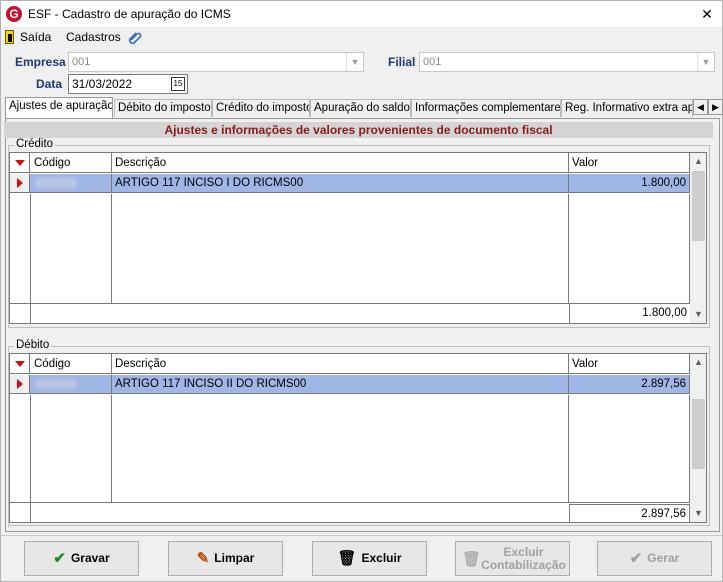 Image resolution: width=723 pixels, height=582 pixels. I want to click on tab-reg-informativo: Reg. Informativo extra apuração, so click(627, 108).